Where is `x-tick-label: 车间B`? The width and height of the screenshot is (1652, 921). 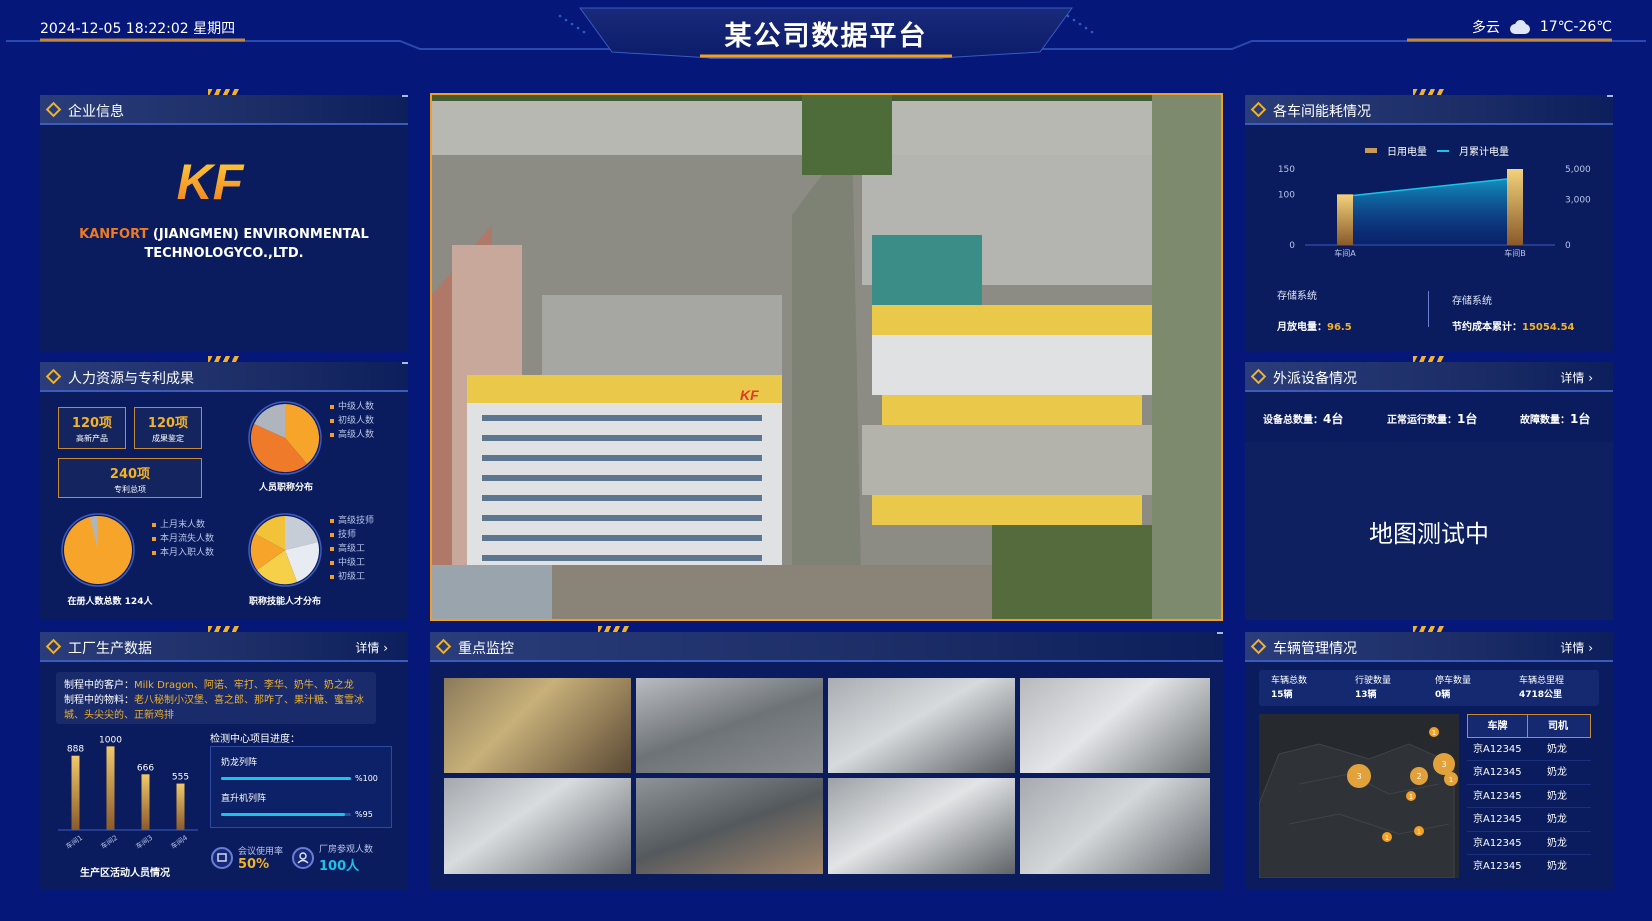 x-tick-label: 车间B is located at coordinates (1515, 253).